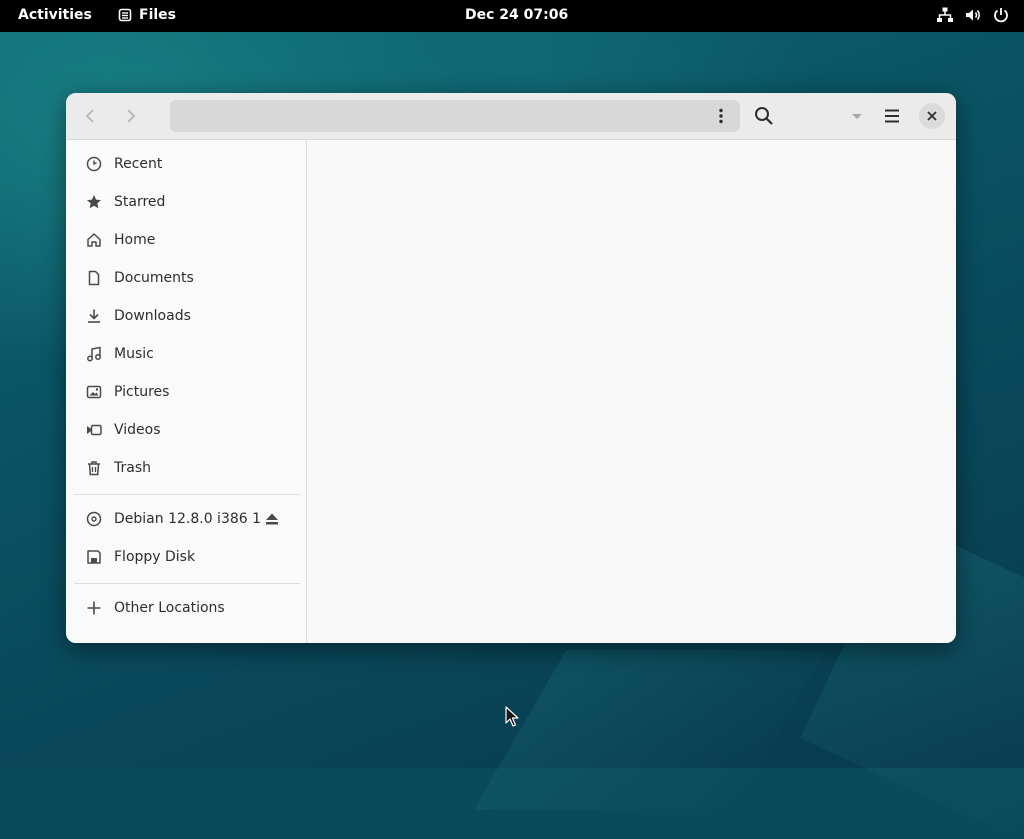 The width and height of the screenshot is (1024, 839). What do you see at coordinates (186, 240) in the screenshot?
I see `sidebar-item-home: Home` at bounding box center [186, 240].